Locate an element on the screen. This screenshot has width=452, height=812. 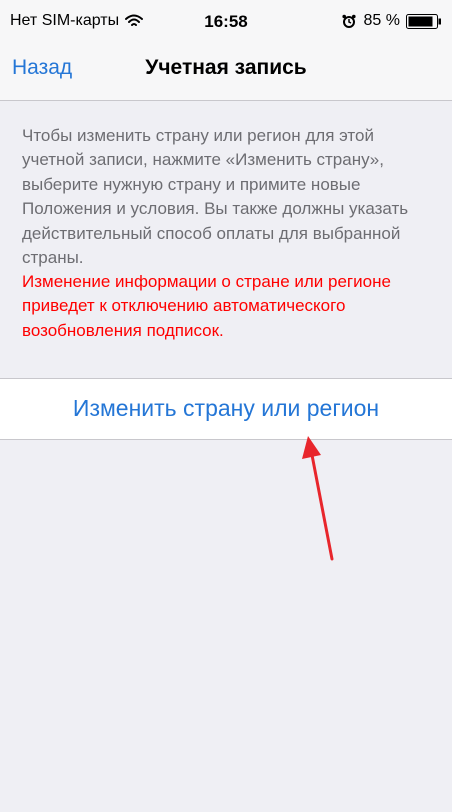
status-bar: Нет SIM-карты 16:58 85 % is located at coordinates (226, 21).